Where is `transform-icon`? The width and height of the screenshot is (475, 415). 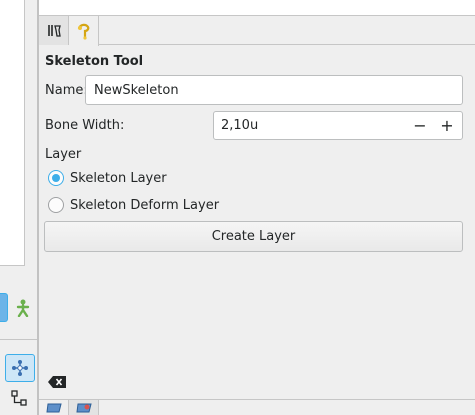 transform-icon is located at coordinates (20, 368).